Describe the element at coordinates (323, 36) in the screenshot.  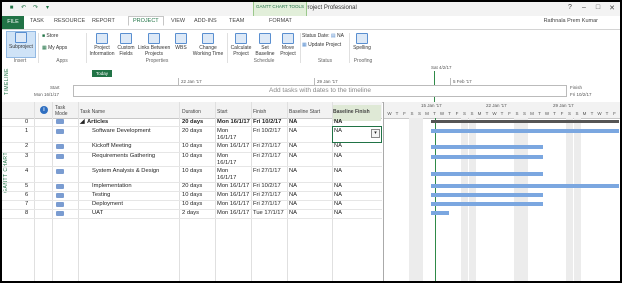
I see `status-date-control: Status Date: ▤ NA` at that location.